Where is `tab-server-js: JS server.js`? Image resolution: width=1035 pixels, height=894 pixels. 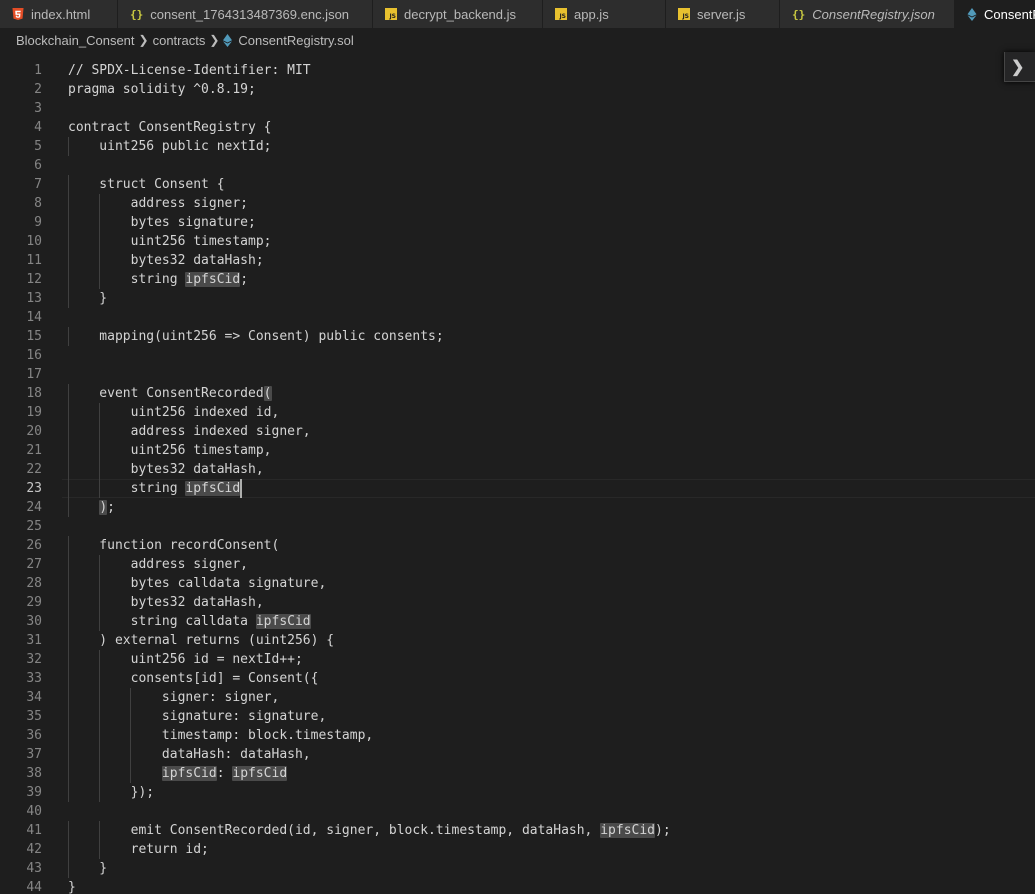
tab-server-js: JS server.js is located at coordinates (723, 14).